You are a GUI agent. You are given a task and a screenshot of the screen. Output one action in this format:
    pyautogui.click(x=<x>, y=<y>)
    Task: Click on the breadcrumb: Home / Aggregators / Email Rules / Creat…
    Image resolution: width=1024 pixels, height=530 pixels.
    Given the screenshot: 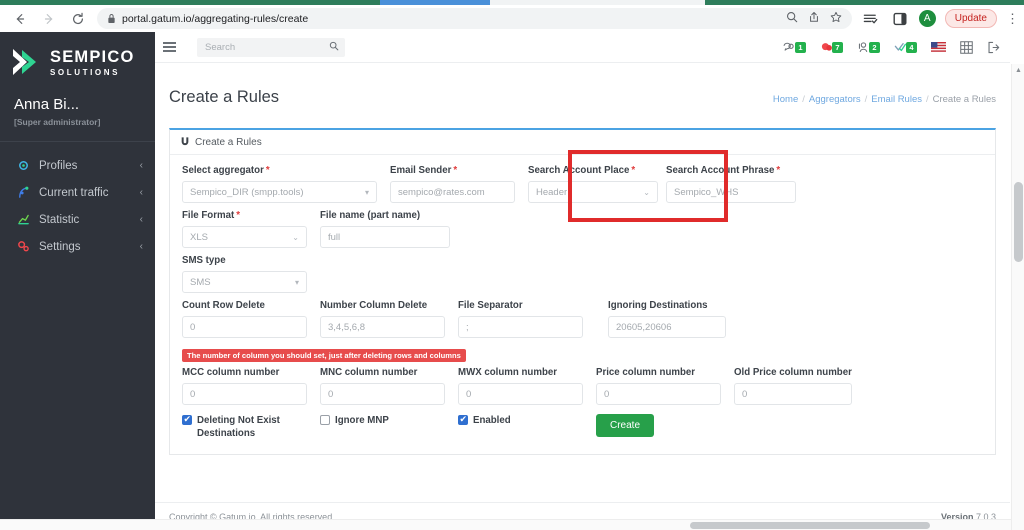 What is the action you would take?
    pyautogui.click(x=884, y=99)
    